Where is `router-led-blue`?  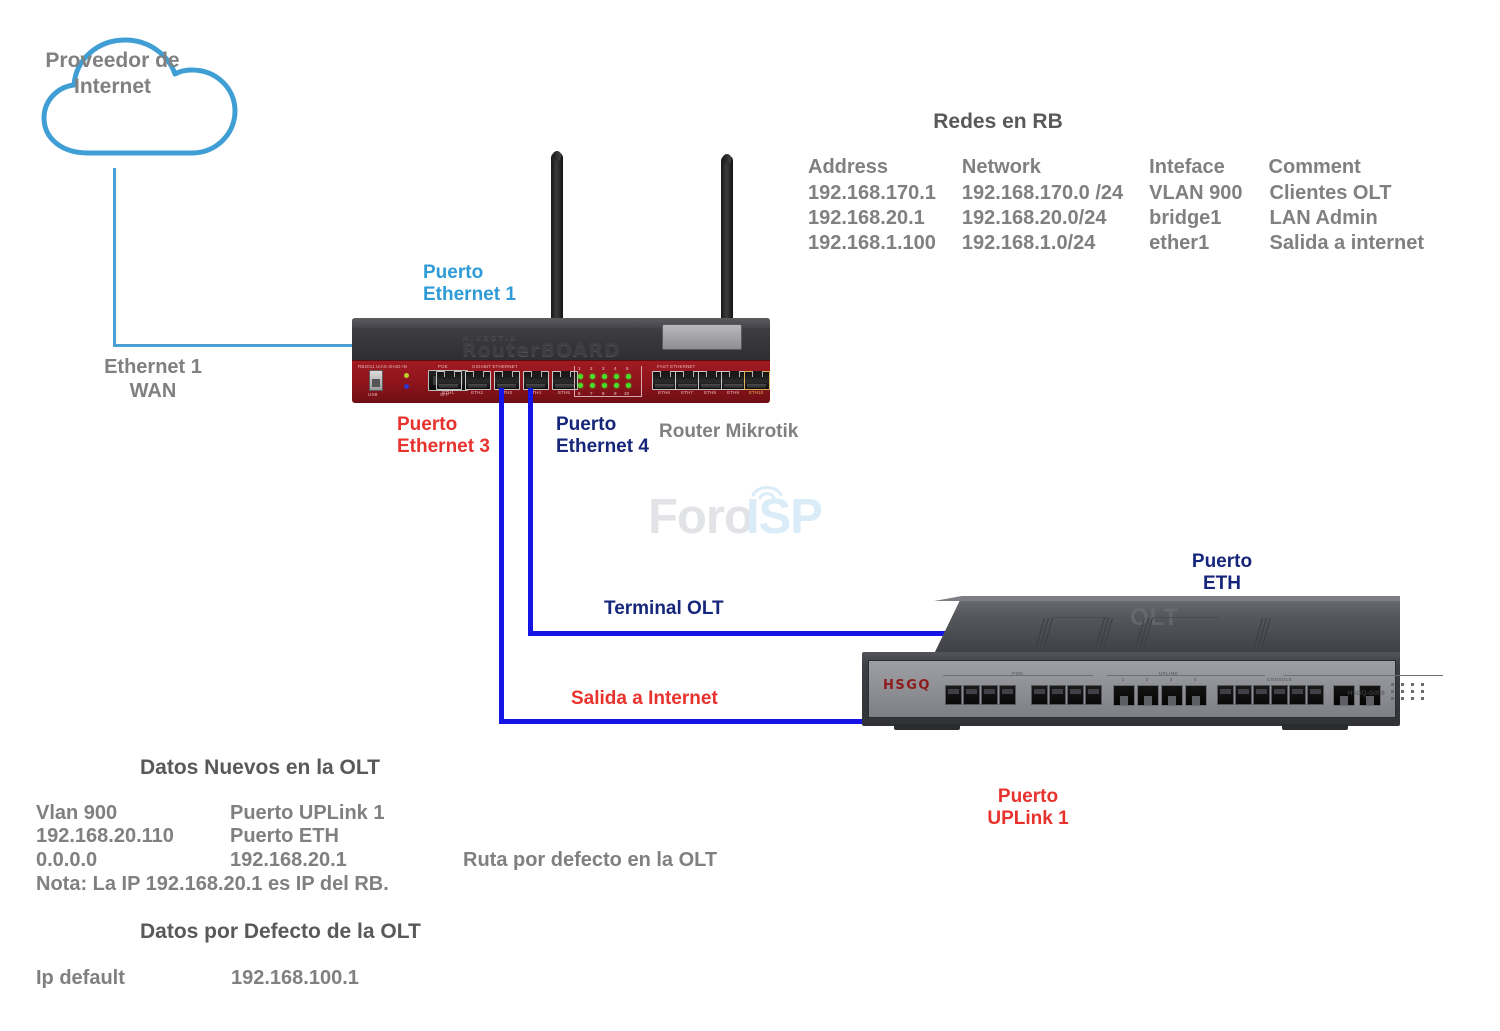 router-led-blue is located at coordinates (406, 386).